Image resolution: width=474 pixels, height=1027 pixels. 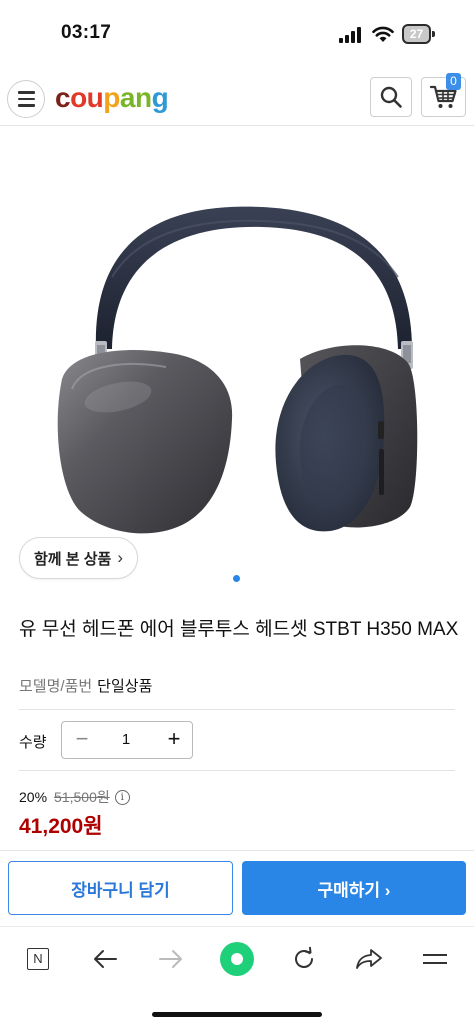 I want to click on tab-icon: N, so click(x=38, y=959).